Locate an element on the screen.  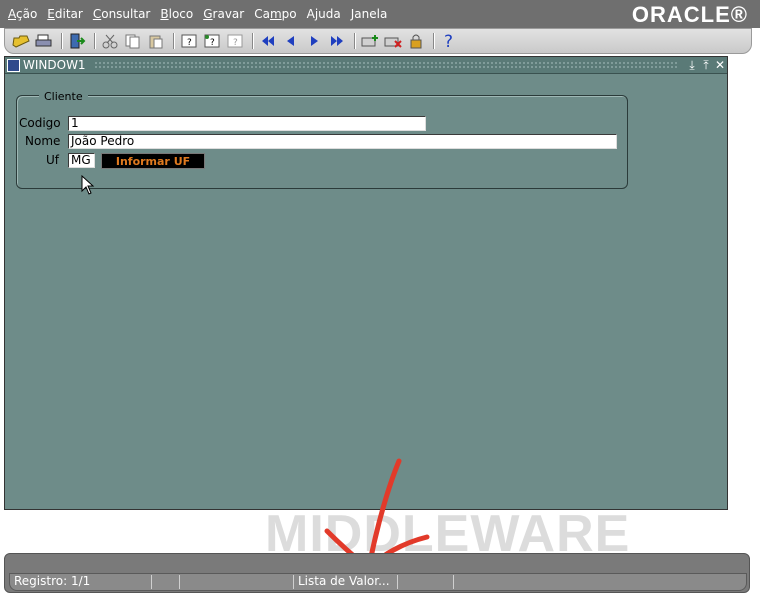
titlebar-pattern is located at coordinates (385, 65).